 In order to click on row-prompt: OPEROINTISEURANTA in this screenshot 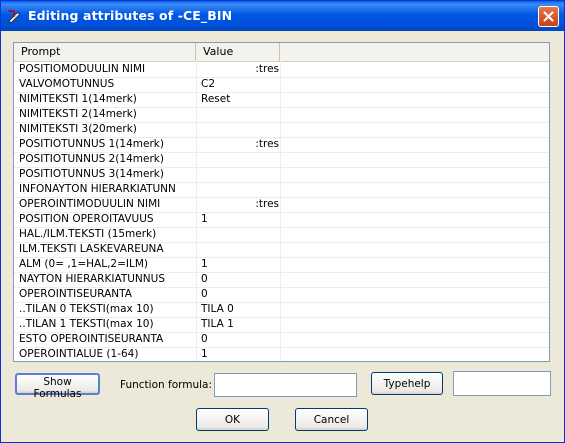, I will do `click(75, 294)`.